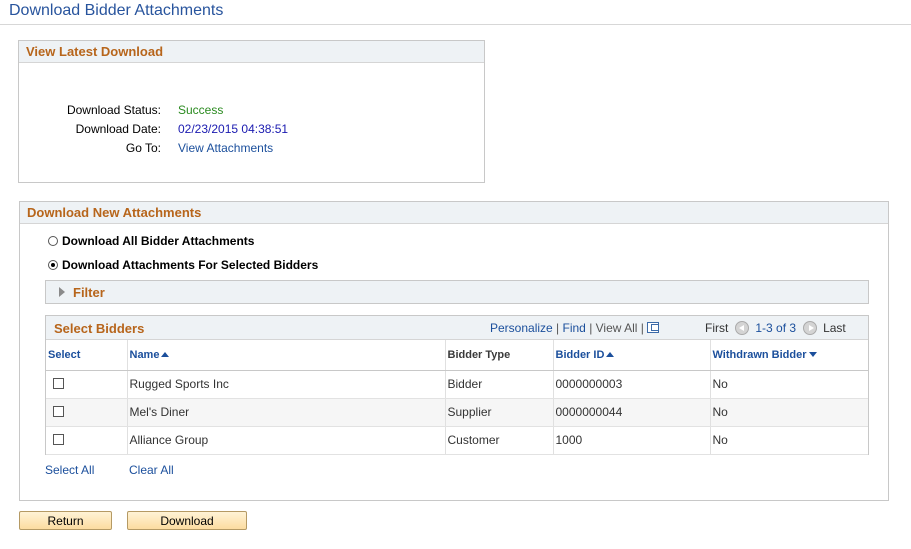 Image resolution: width=911 pixels, height=549 pixels. What do you see at coordinates (717, 328) in the screenshot?
I see `first-label: First` at bounding box center [717, 328].